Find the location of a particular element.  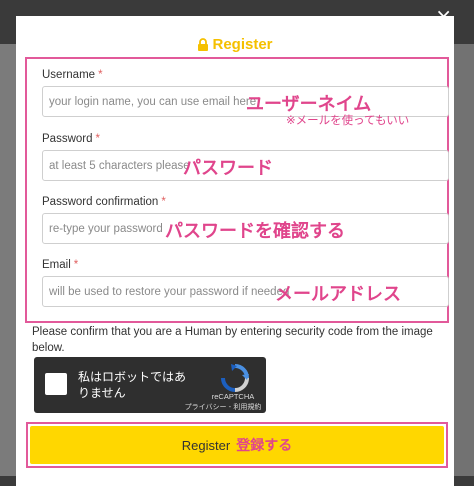

email-annotation: メールアドレス is located at coordinates (338, 294).